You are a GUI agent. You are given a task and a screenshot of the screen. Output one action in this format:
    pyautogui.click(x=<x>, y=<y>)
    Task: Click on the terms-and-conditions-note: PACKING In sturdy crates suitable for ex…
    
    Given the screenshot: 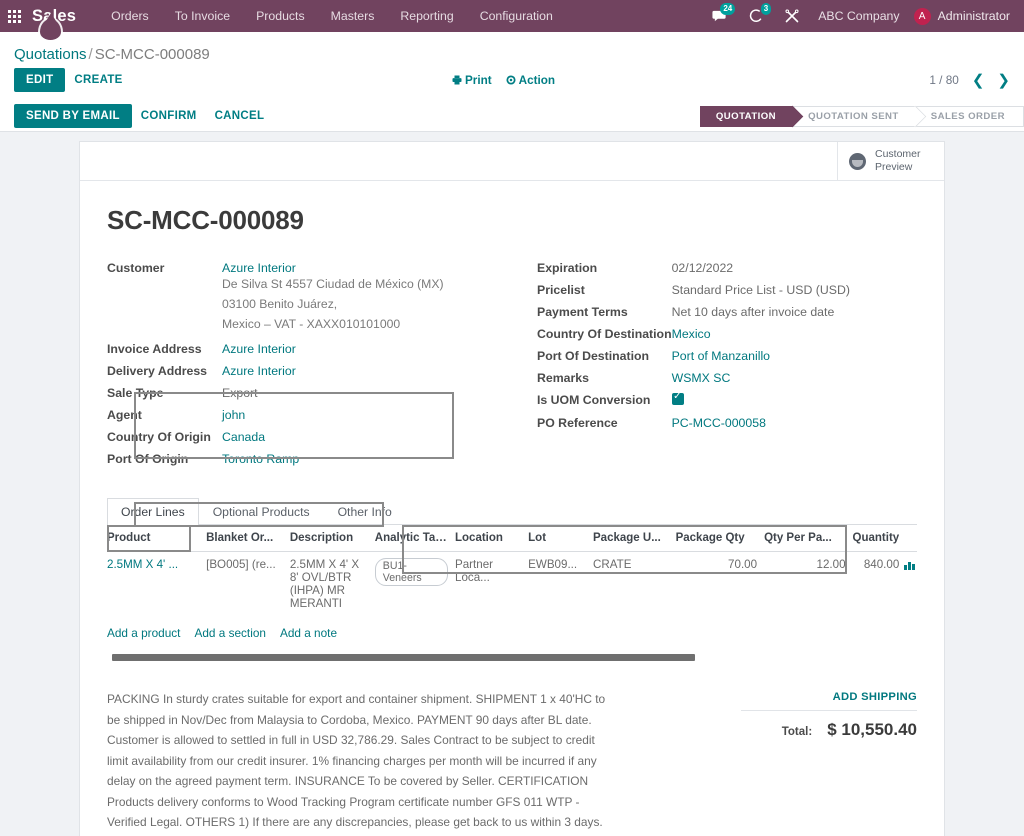 What is the action you would take?
    pyautogui.click(x=361, y=762)
    